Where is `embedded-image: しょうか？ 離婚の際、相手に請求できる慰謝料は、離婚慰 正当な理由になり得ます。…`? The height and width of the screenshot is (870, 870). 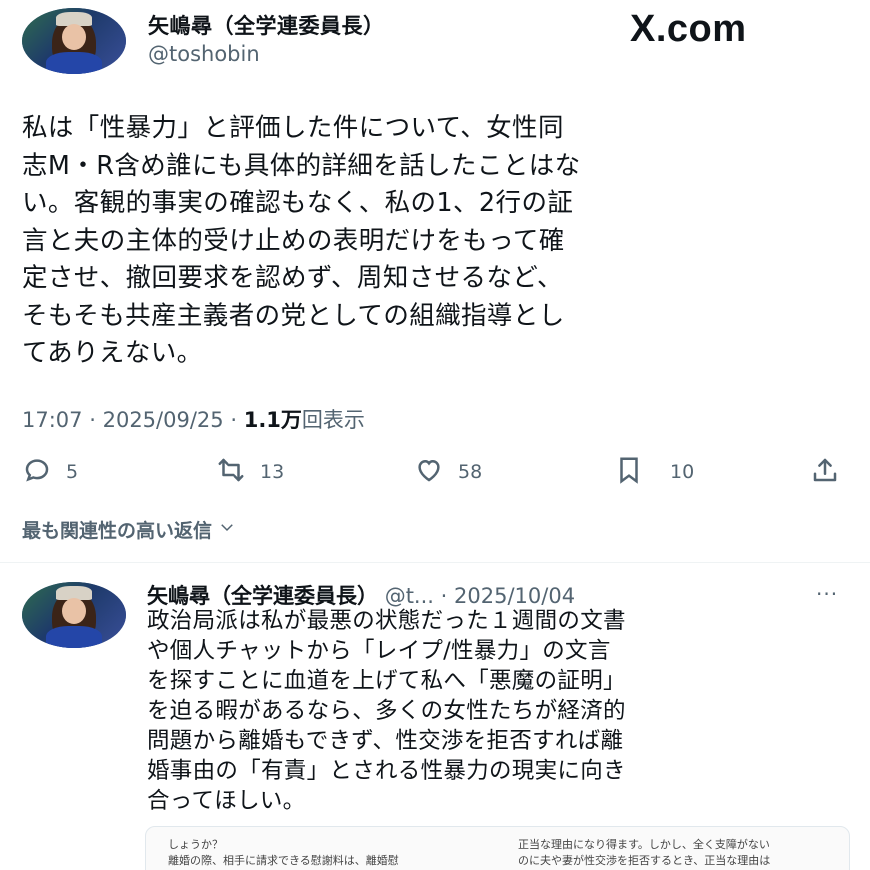 embedded-image: しょうか？ 離婚の際、相手に請求できる慰謝料は、離婚慰 正当な理由になり得ます。… is located at coordinates (497, 848).